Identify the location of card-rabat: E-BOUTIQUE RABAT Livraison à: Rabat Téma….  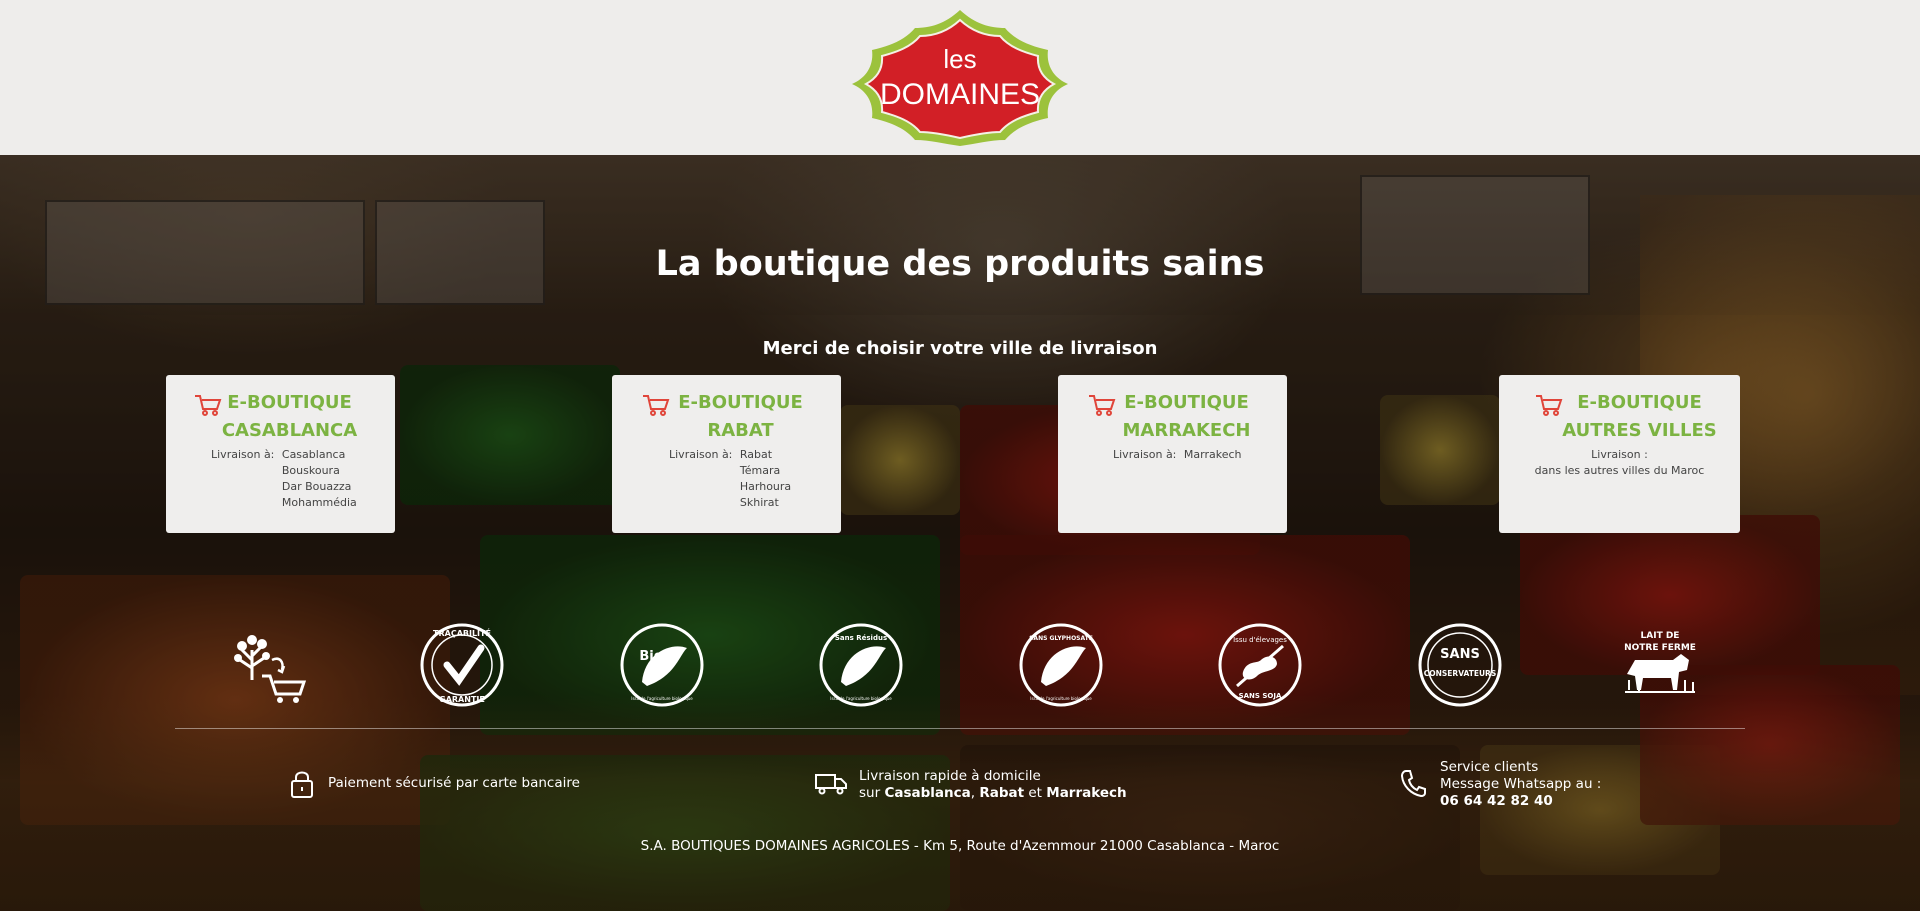
(726, 454).